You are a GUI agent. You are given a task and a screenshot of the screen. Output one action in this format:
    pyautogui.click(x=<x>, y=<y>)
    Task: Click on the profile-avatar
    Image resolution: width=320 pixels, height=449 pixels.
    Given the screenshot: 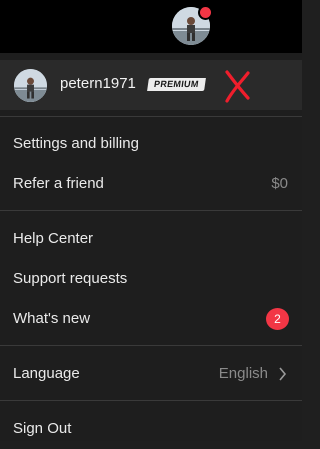 What is the action you would take?
    pyautogui.click(x=30, y=85)
    